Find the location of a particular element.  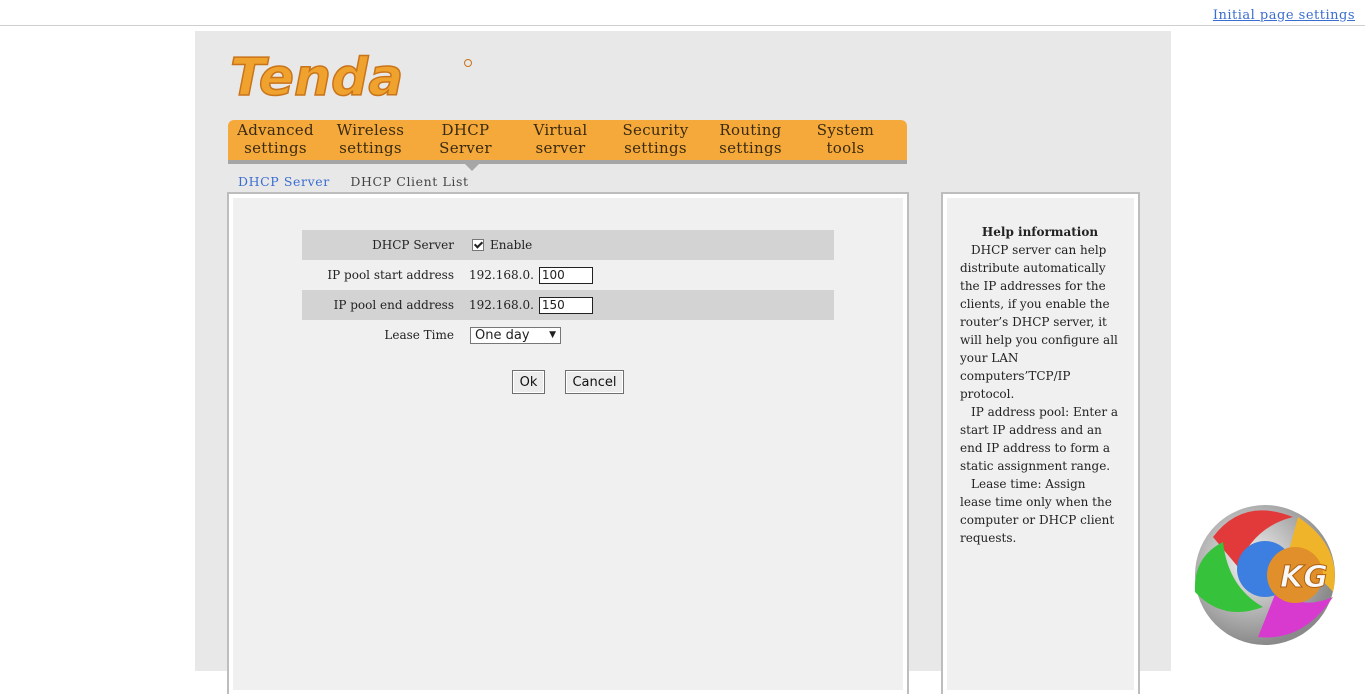

subnav: DHCP Server DHCP Client List is located at coordinates (361, 181).